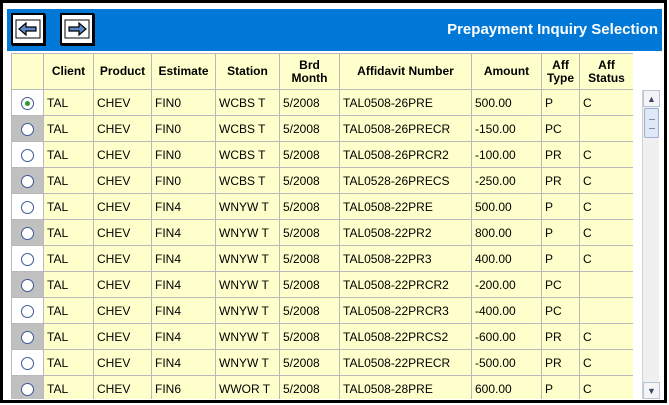 The image size is (669, 405). Describe the element at coordinates (28, 29) in the screenshot. I see `back-button` at that location.